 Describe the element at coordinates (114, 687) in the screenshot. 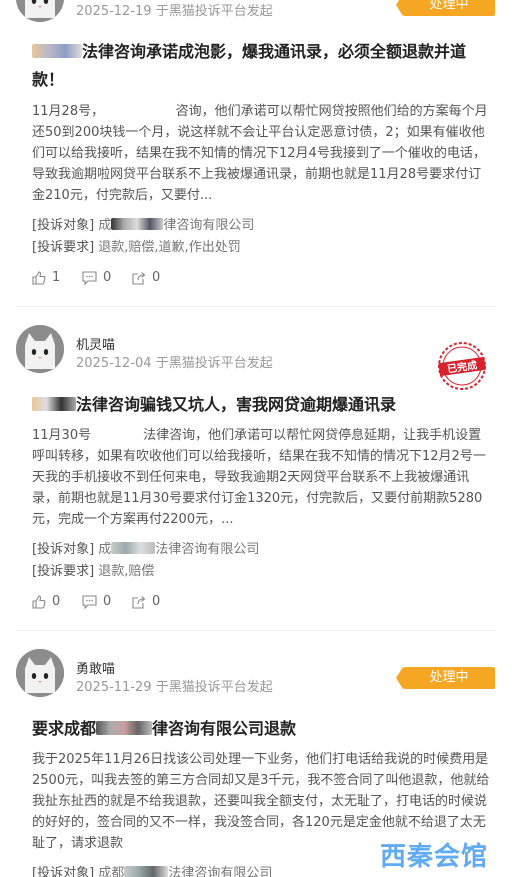

I see `post-date: 2025-11-29` at that location.